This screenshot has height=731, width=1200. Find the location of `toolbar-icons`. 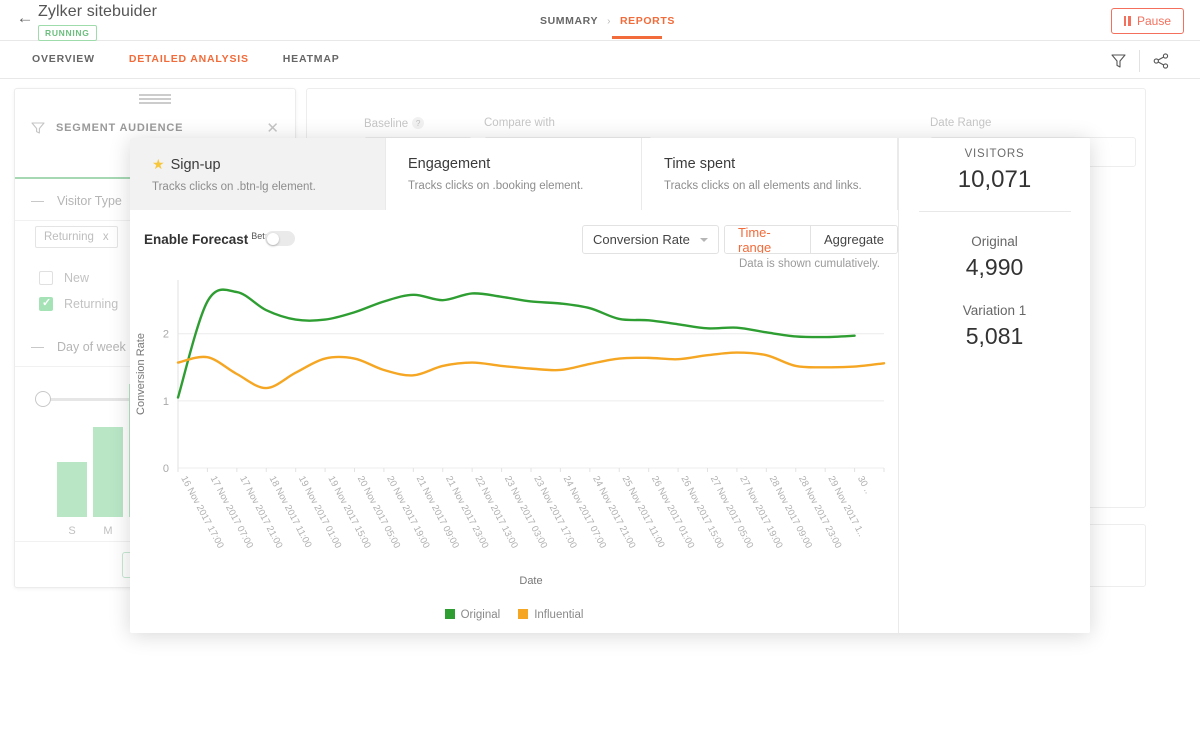

toolbar-icons is located at coordinates (1139, 61).